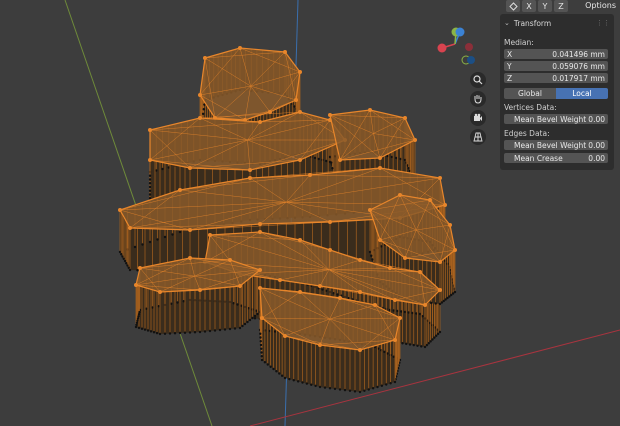 The height and width of the screenshot is (426, 620). Describe the element at coordinates (545, 6) in the screenshot. I see `mirror-y-button: Y` at that location.